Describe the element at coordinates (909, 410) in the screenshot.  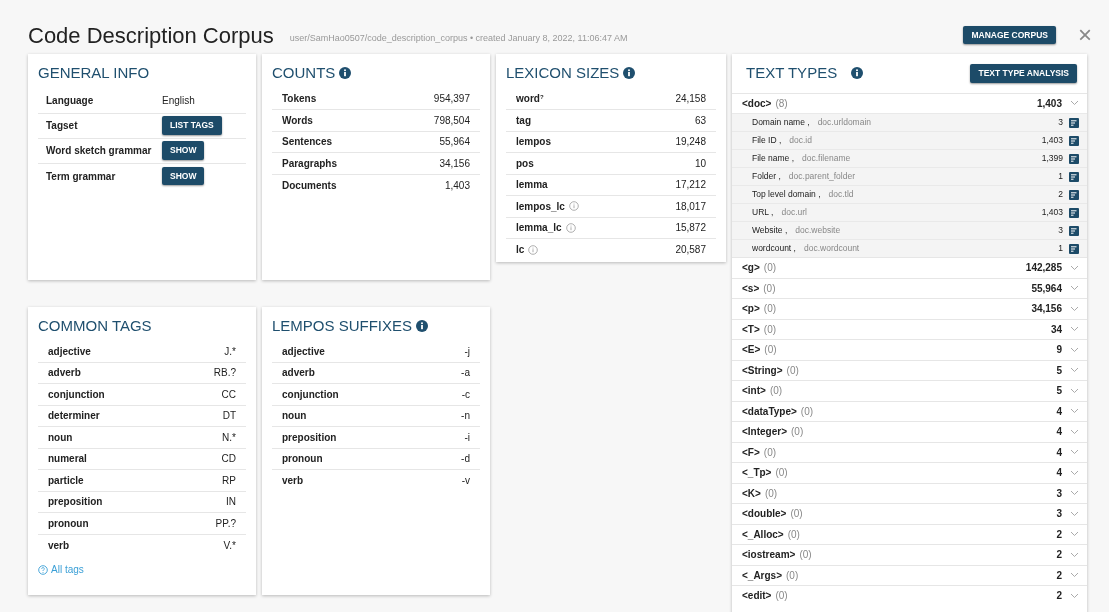
I see `structure-row: <dataType> (0) 4` at that location.